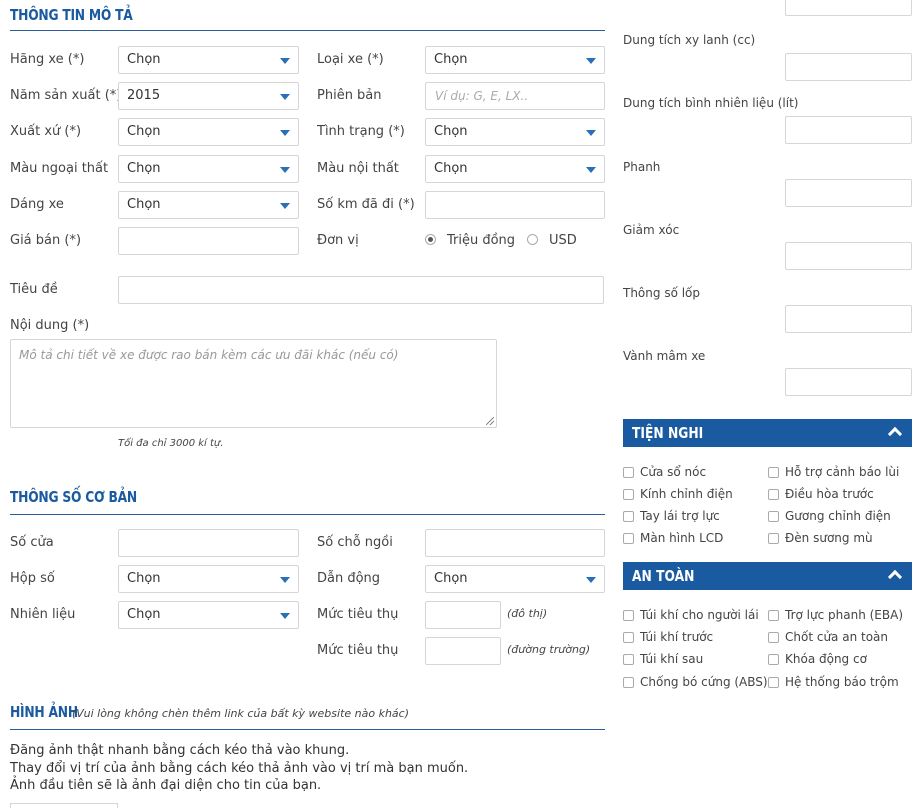 This screenshot has height=808, width=920. What do you see at coordinates (47, 59) in the screenshot?
I see `hang-xe-label: Hãng xe (*)` at bounding box center [47, 59].